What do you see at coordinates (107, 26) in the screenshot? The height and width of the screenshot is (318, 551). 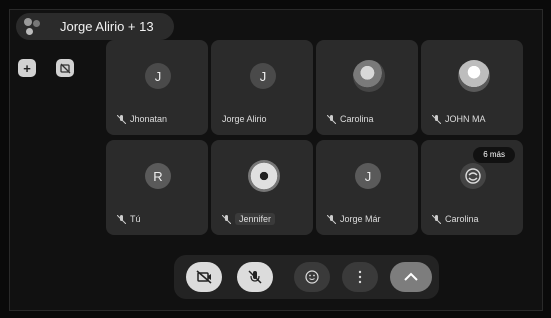 I see `call-title: Jorge Alirio + 13` at bounding box center [107, 26].